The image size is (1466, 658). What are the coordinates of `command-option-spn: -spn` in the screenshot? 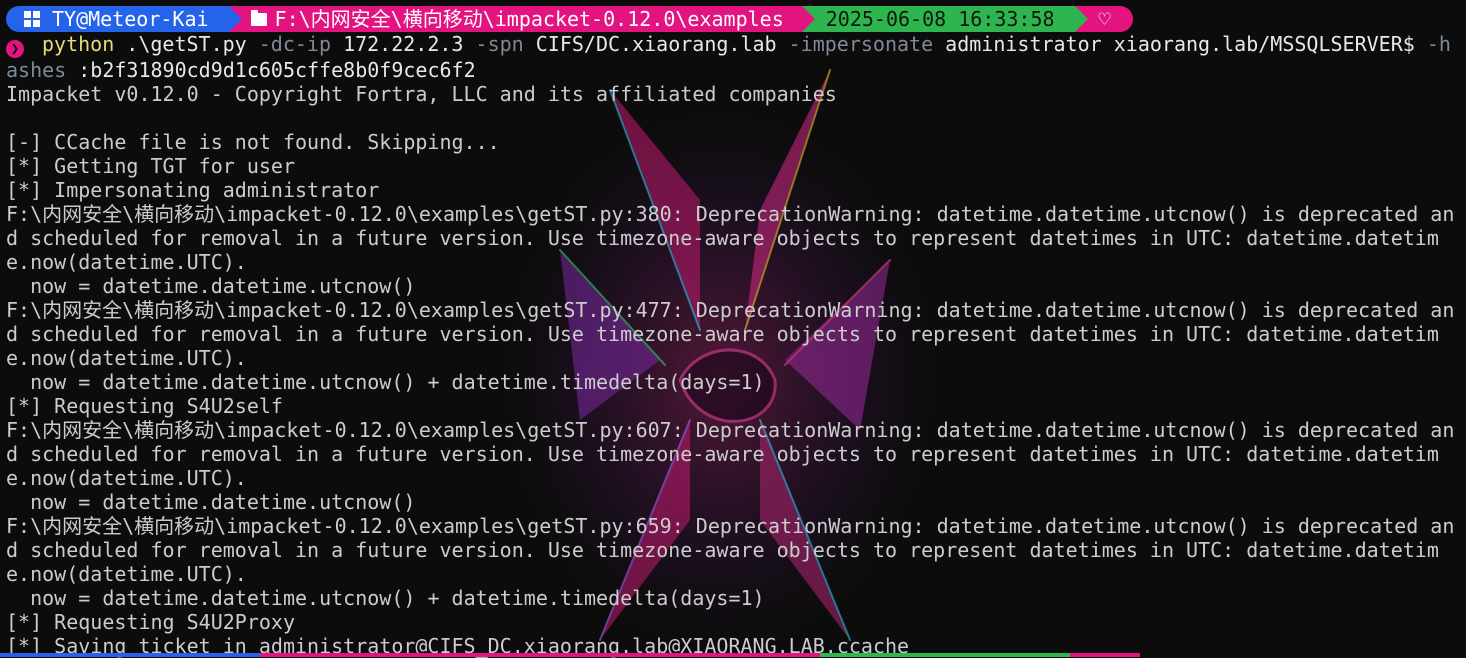 It's located at (499, 44).